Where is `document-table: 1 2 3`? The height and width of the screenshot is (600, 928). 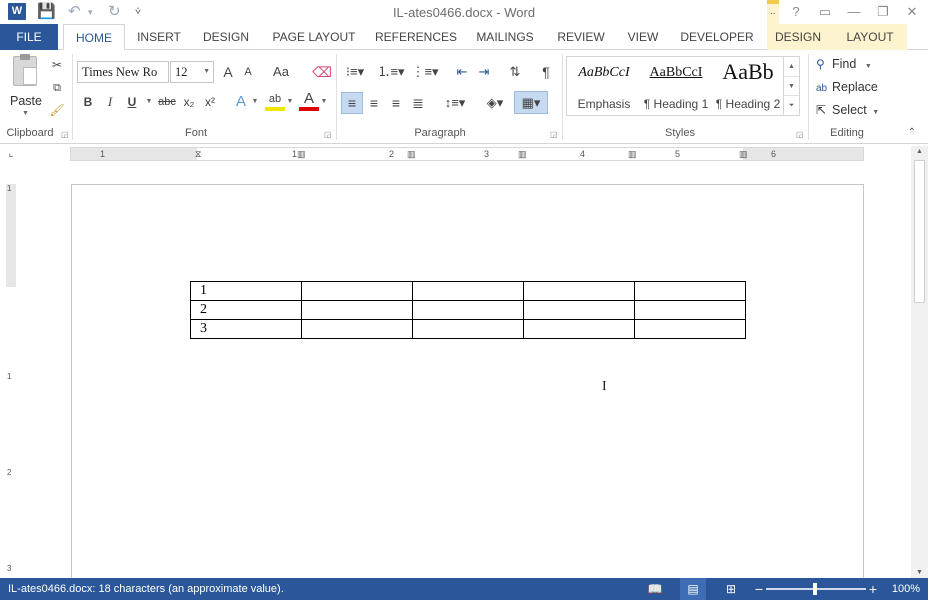 document-table: 1 2 3 is located at coordinates (468, 310).